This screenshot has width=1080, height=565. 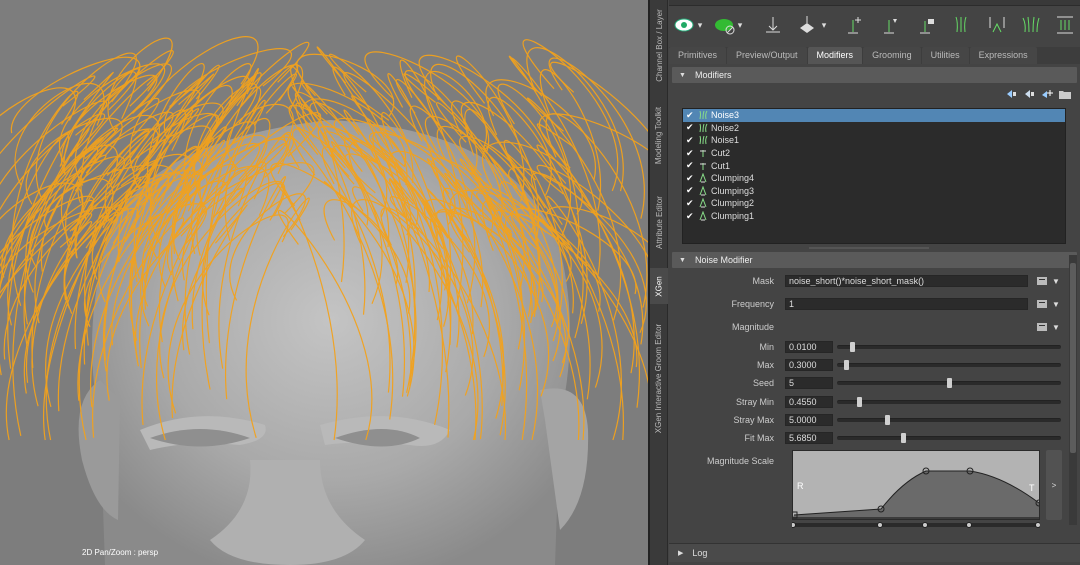 What do you see at coordinates (824, 25) in the screenshot?
I see `sculpt-dropdown: ▾` at bounding box center [824, 25].